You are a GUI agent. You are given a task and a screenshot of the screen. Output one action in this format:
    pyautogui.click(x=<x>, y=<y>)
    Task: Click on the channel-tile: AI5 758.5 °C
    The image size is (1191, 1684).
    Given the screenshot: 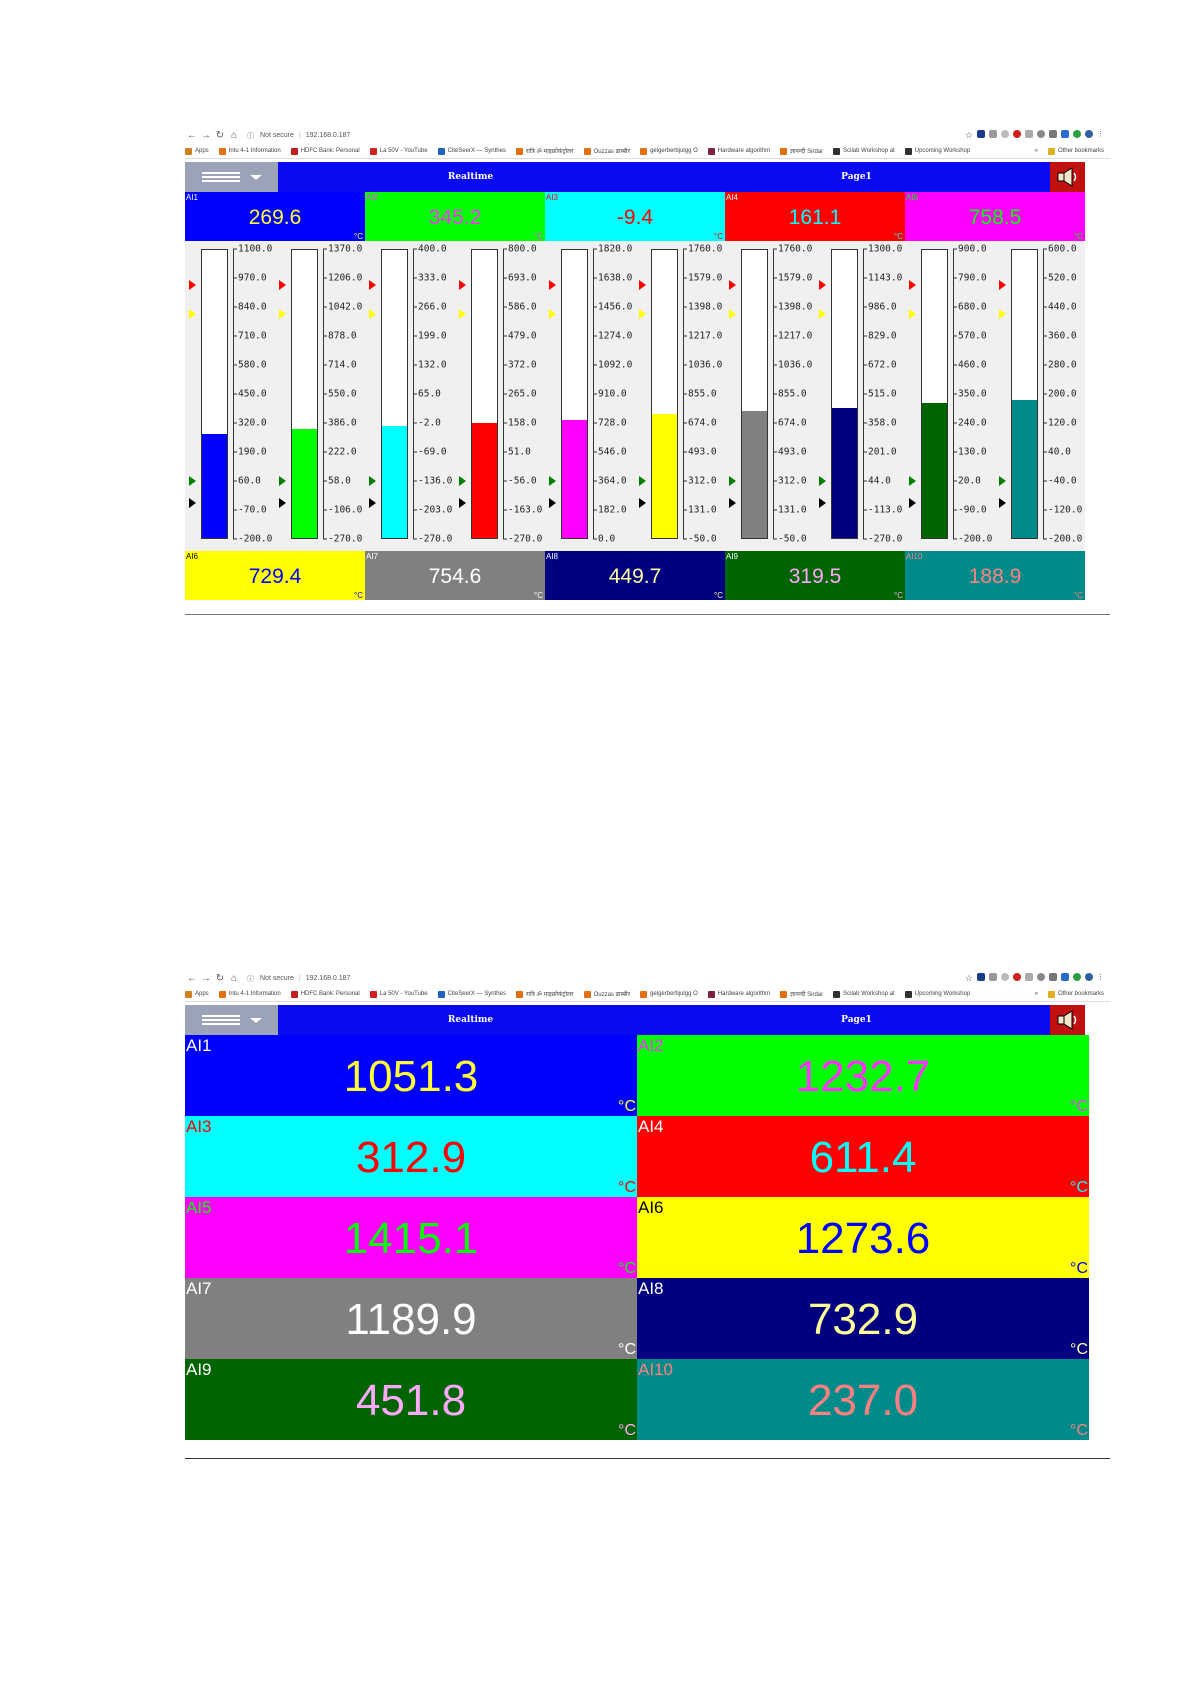 What is the action you would take?
    pyautogui.click(x=995, y=216)
    